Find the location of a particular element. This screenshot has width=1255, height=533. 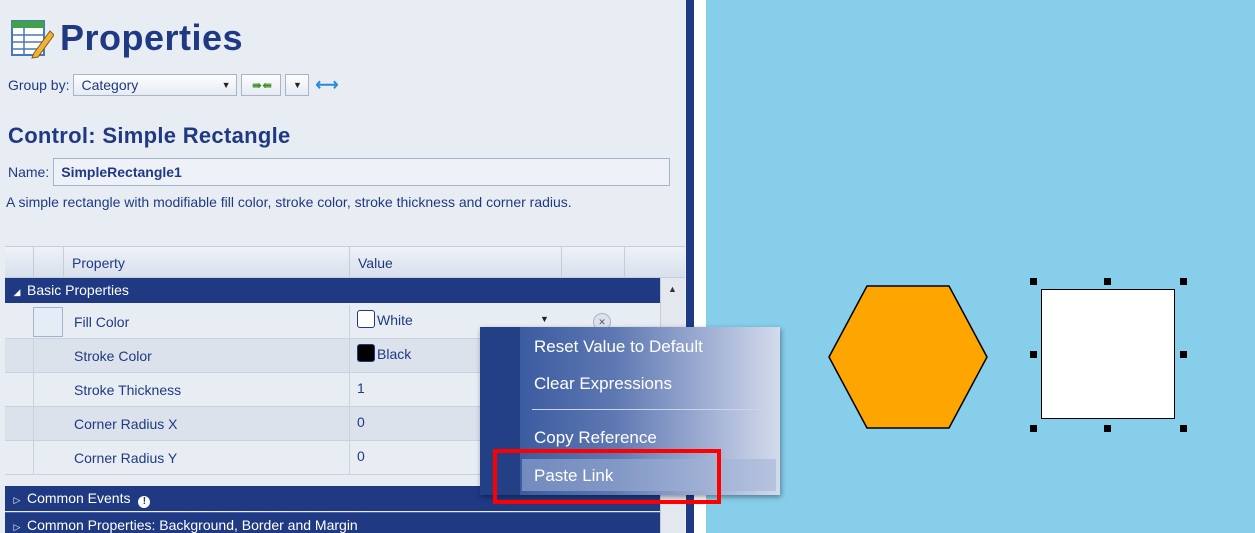

expand-all-button: ⇛ ⇚ is located at coordinates (261, 85).